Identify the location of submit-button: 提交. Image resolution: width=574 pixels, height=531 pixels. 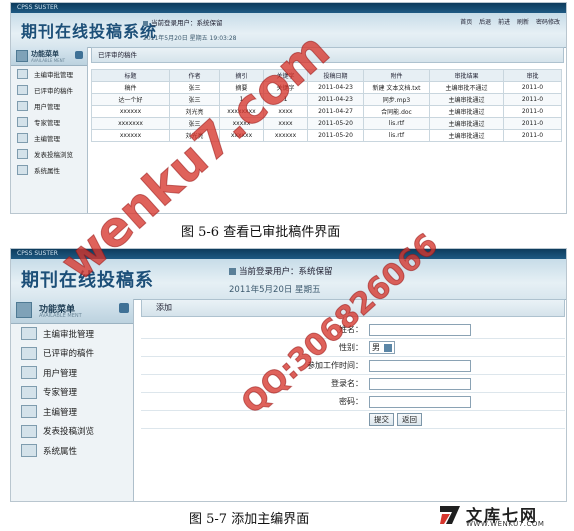
(381, 419).